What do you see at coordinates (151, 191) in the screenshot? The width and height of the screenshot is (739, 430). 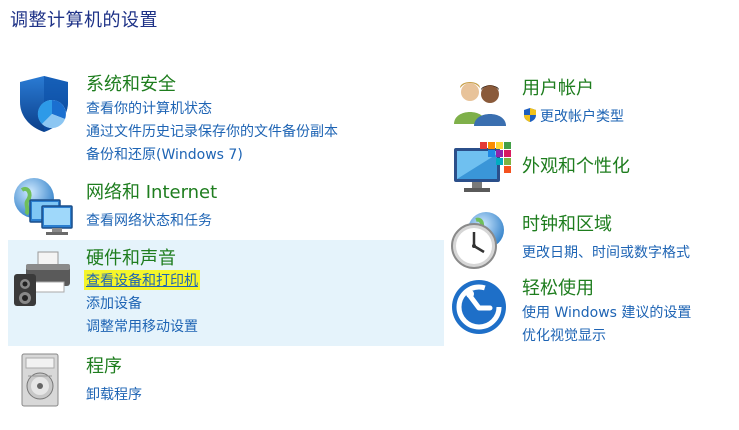 I see `category-title-network: 网络和 Internet` at bounding box center [151, 191].